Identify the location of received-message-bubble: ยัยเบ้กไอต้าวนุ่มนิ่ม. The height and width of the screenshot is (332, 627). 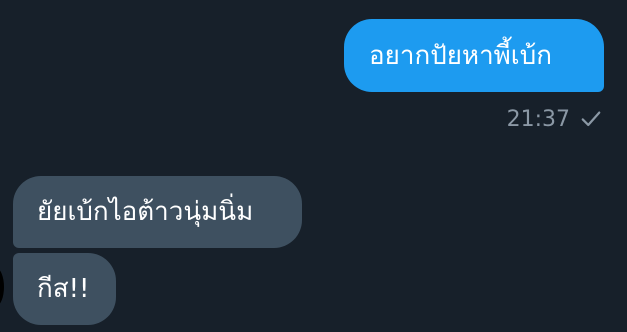
(157, 212).